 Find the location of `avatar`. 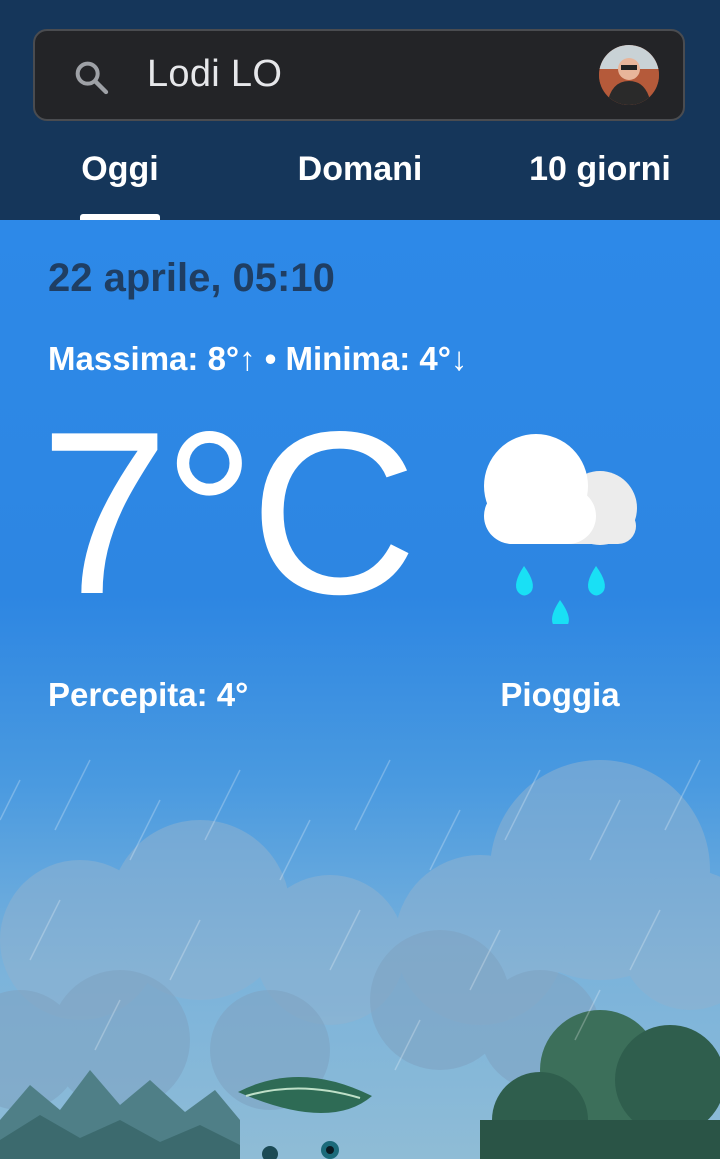

avatar is located at coordinates (629, 75).